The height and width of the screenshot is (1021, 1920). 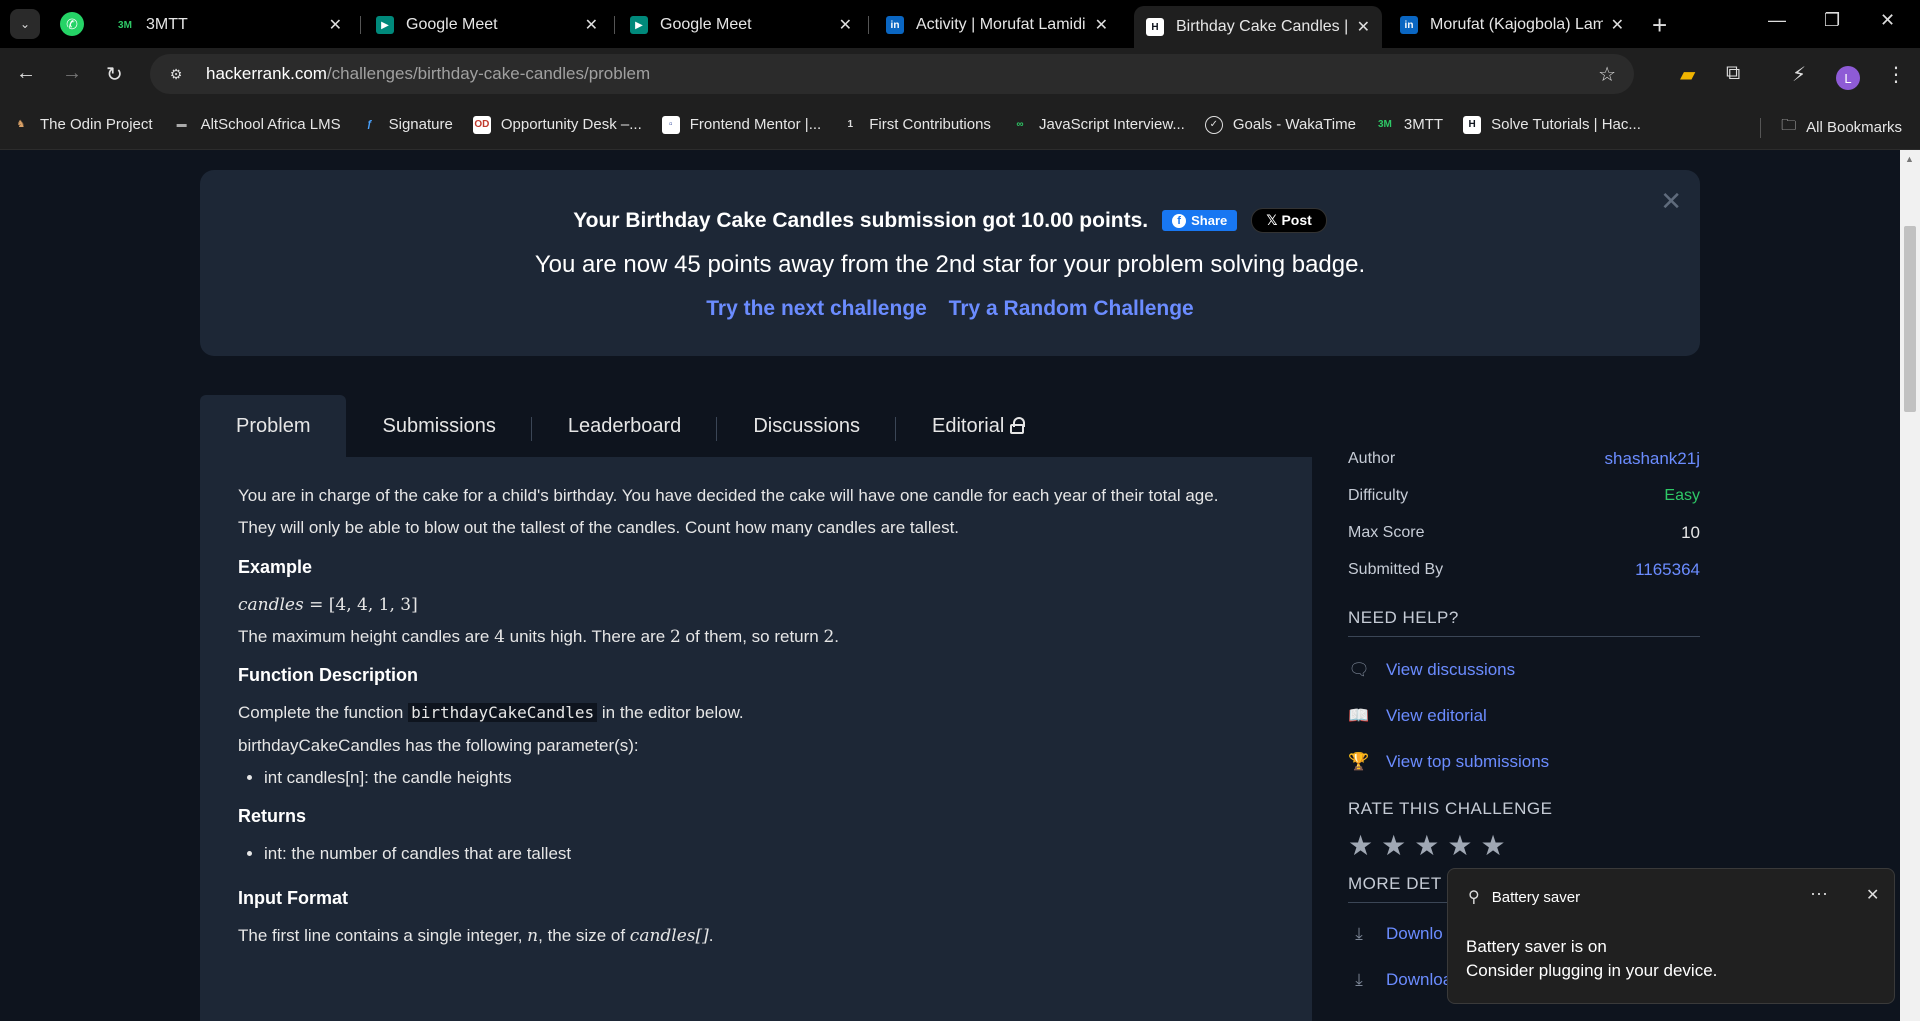 What do you see at coordinates (503, 713) in the screenshot?
I see `function-name-code: birthdayCakeCandles` at bounding box center [503, 713].